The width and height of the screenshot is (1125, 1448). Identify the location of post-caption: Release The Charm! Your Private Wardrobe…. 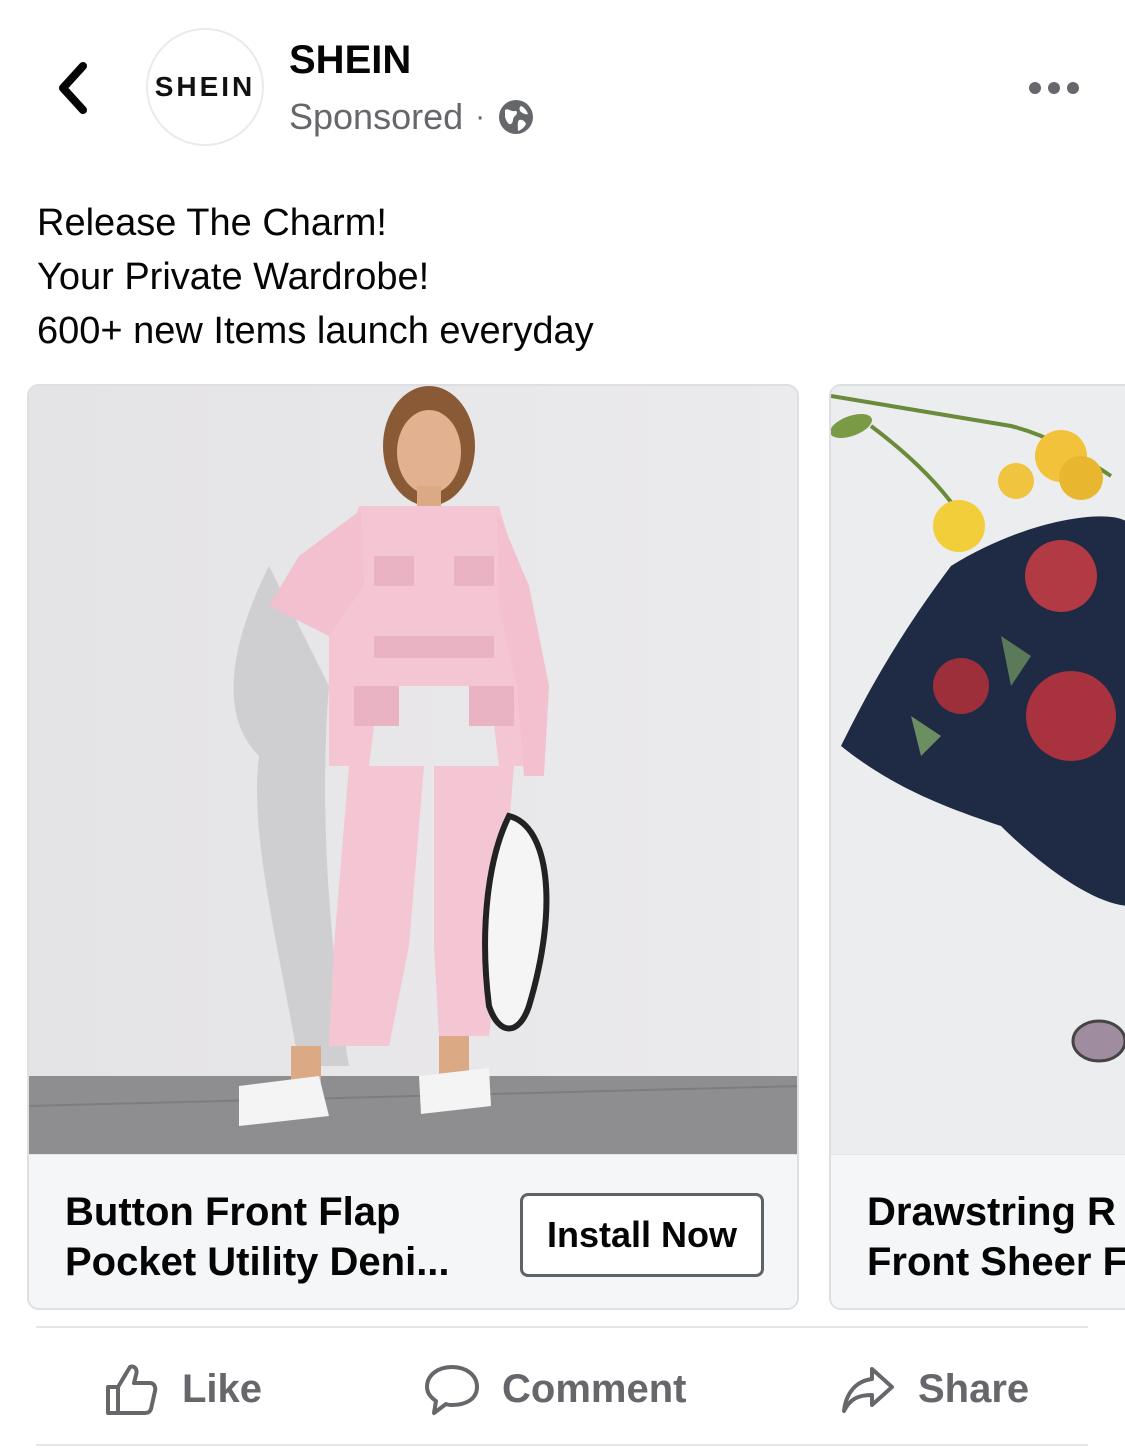
(562, 277).